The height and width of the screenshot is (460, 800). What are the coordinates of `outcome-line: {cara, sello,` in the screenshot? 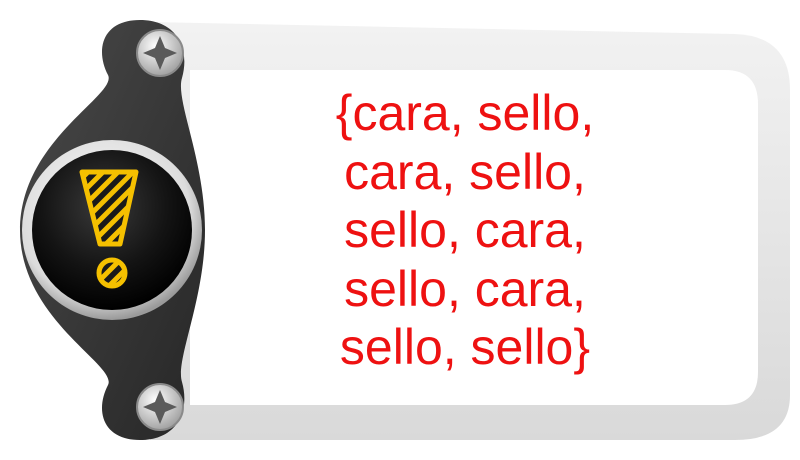 It's located at (465, 113).